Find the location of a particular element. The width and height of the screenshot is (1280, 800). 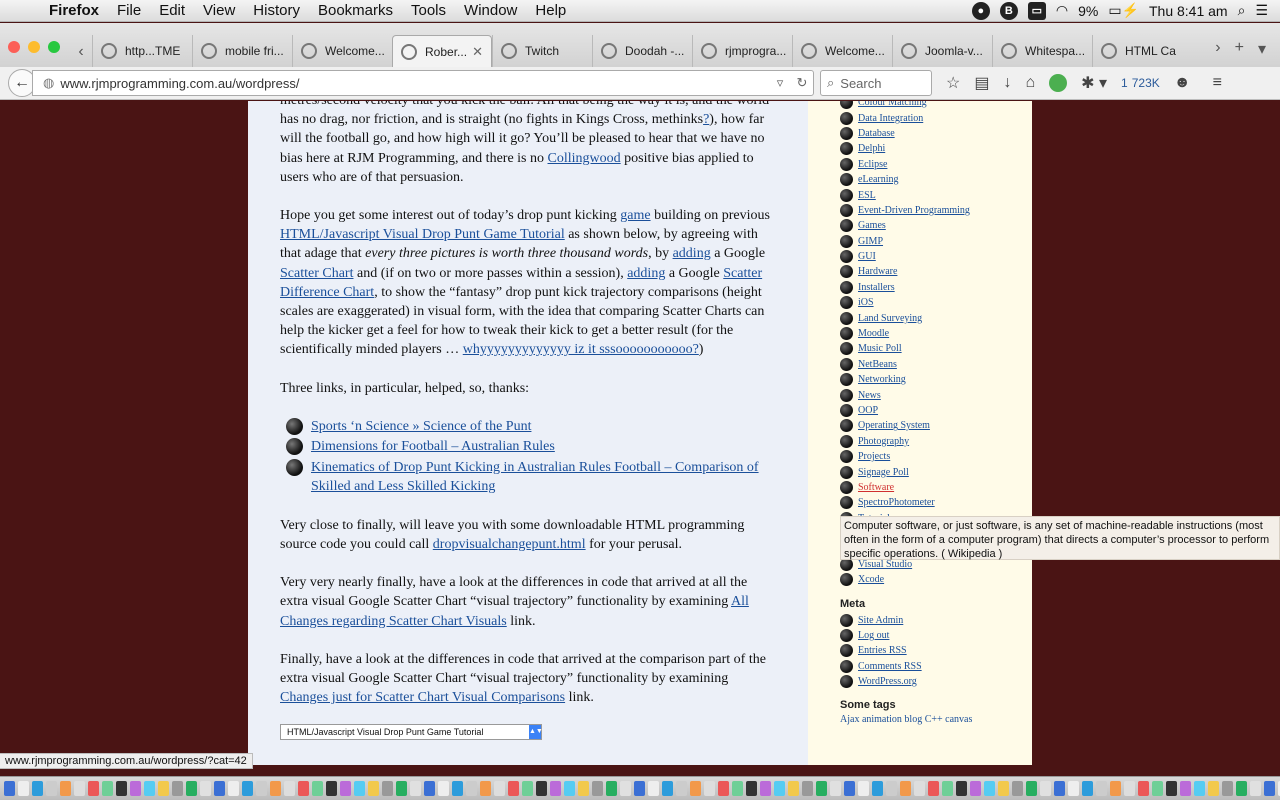

meta-link: Site Admin is located at coordinates (880, 620).